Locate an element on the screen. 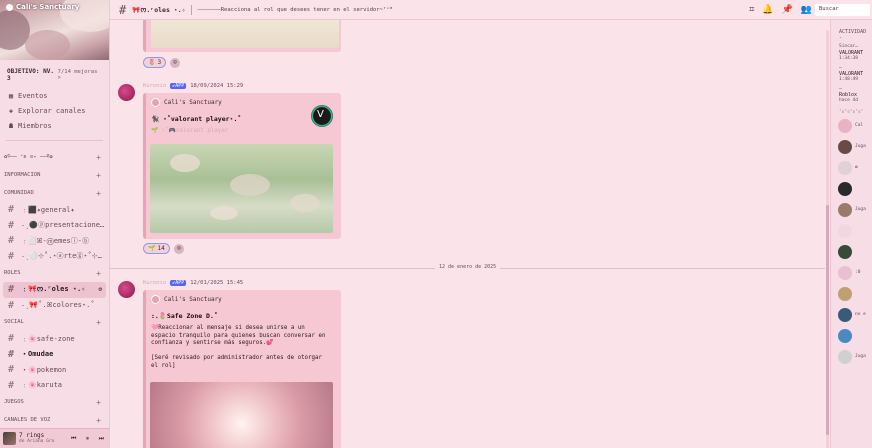 The height and width of the screenshot is (448, 872). boost-goal: OBJETIVO: NV. 3 7/14 mejoras > is located at coordinates (54, 71).